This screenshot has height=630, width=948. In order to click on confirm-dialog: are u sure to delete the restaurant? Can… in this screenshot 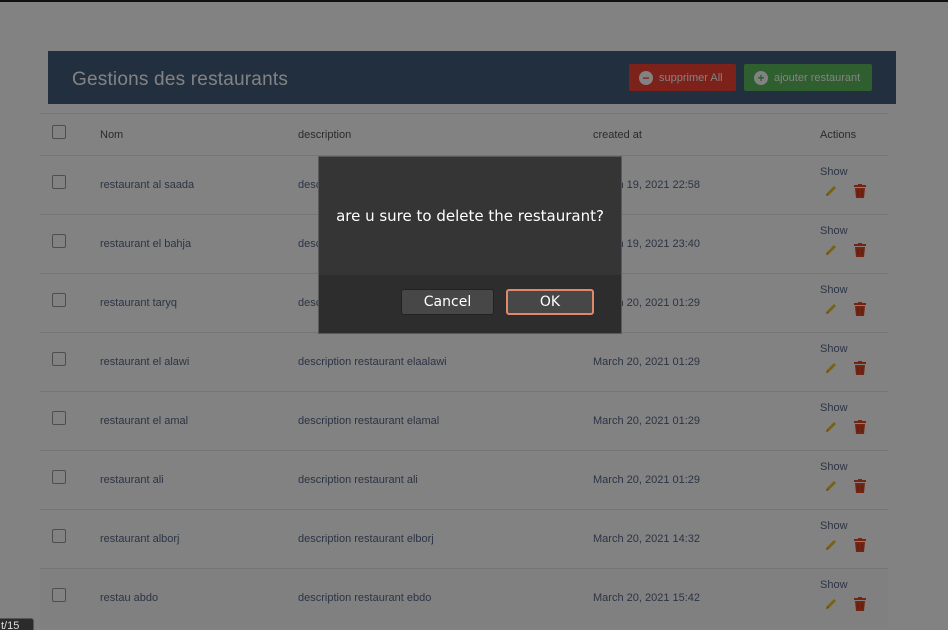, I will do `click(470, 245)`.